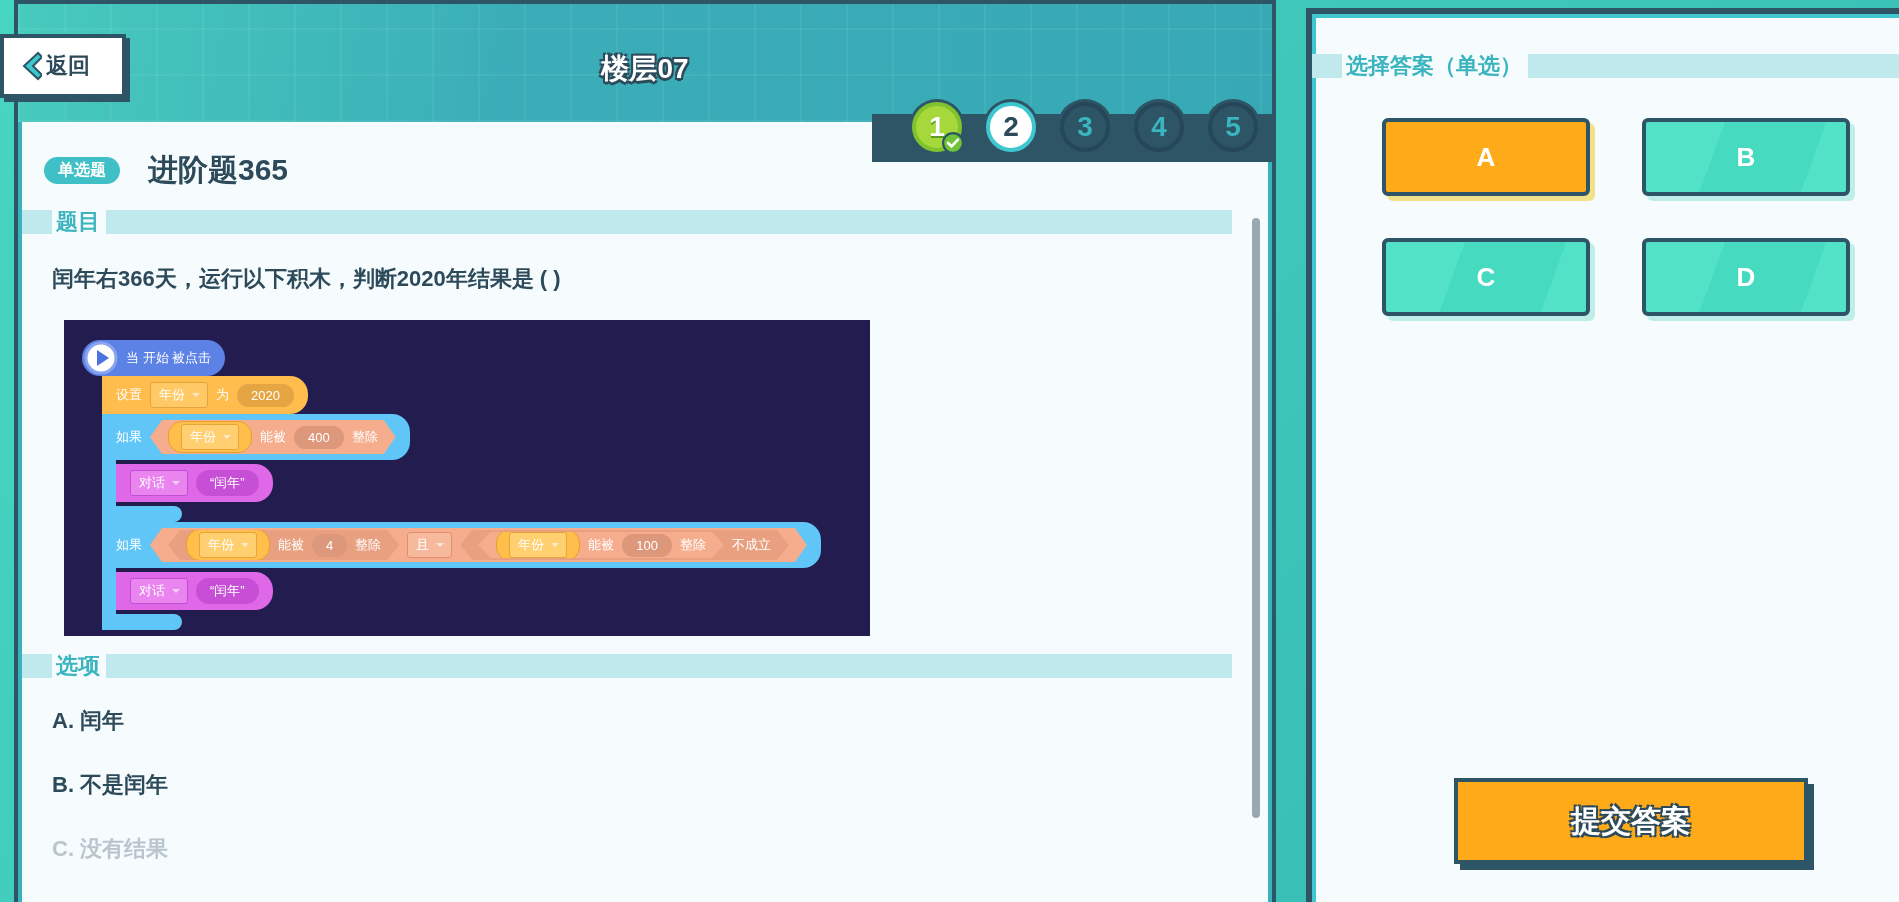  Describe the element at coordinates (1085, 127) in the screenshot. I see `question-step: 3` at that location.